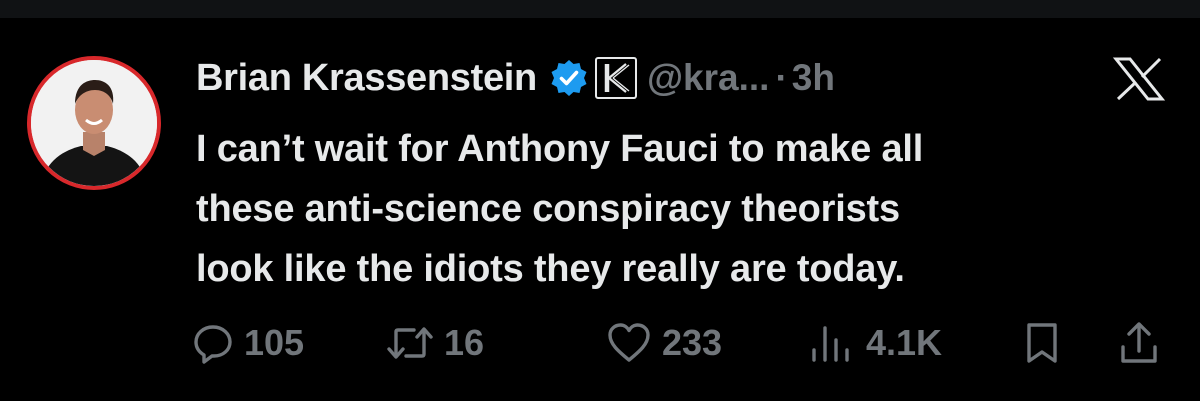  Describe the element at coordinates (366, 78) in the screenshot. I see `author-name: Brian Krassenstein` at that location.